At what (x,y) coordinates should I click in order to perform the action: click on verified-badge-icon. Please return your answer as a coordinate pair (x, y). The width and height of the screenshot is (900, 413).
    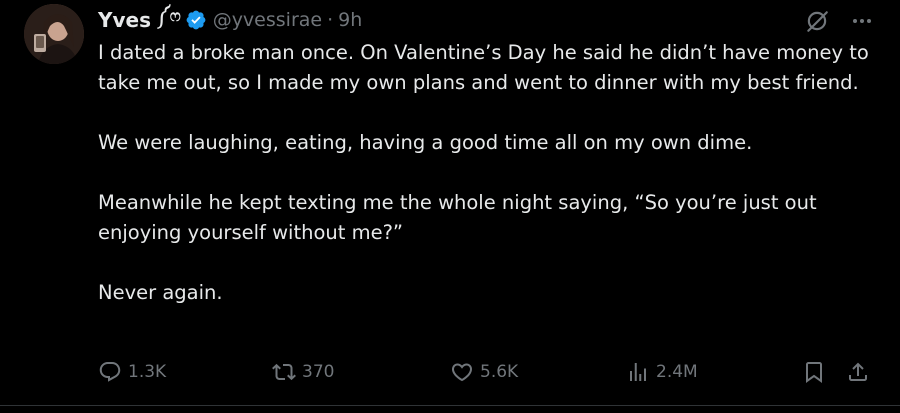
    Looking at the image, I should click on (196, 20).